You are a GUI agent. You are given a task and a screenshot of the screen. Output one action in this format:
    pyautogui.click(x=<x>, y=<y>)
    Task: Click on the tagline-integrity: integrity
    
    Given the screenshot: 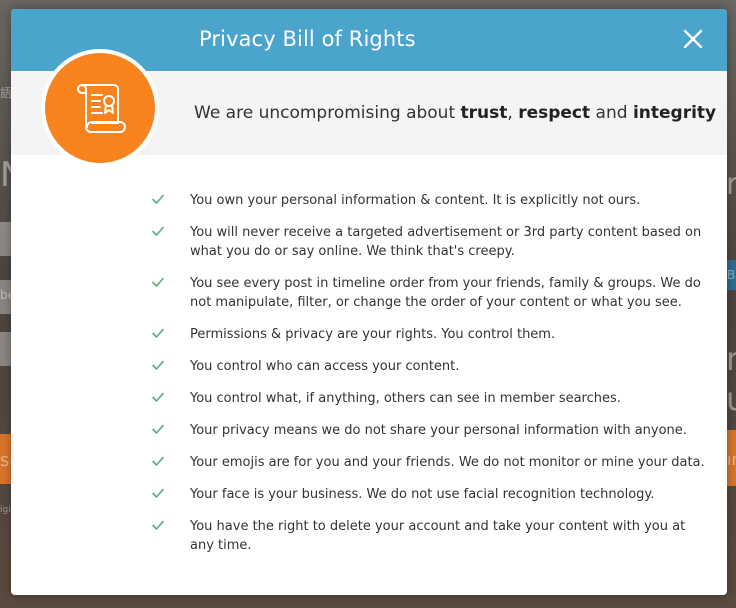 What is the action you would take?
    pyautogui.click(x=674, y=113)
    